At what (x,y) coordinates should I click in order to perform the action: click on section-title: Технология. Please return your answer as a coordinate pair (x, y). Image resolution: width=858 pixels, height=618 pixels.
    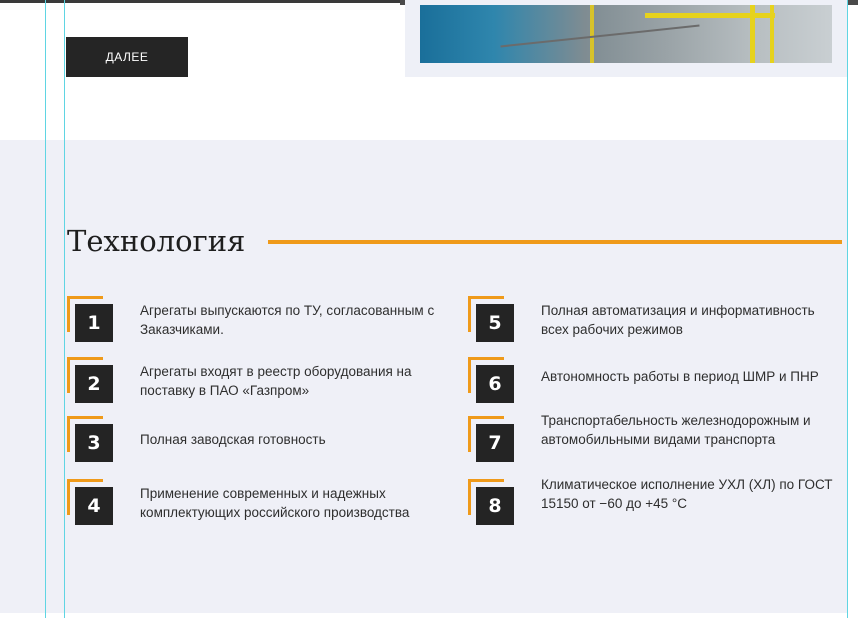
    Looking at the image, I should click on (156, 241).